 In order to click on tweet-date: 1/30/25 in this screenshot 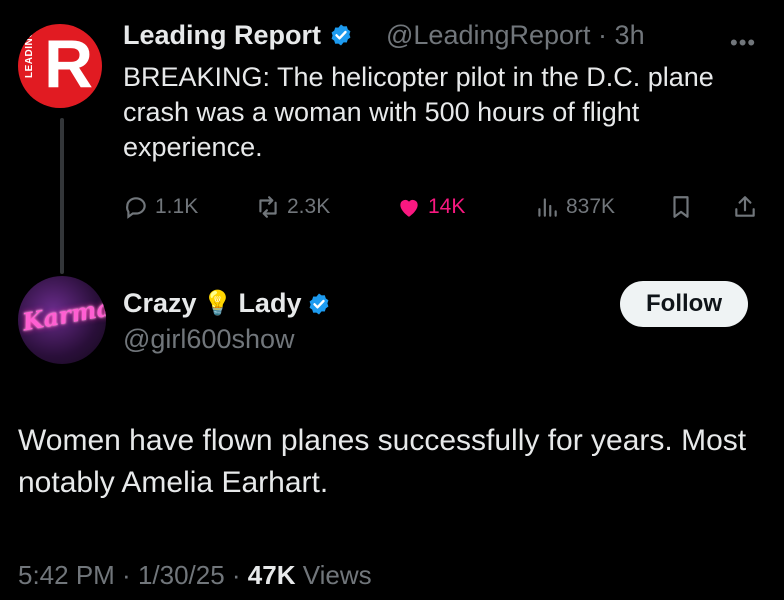, I will do `click(181, 575)`.